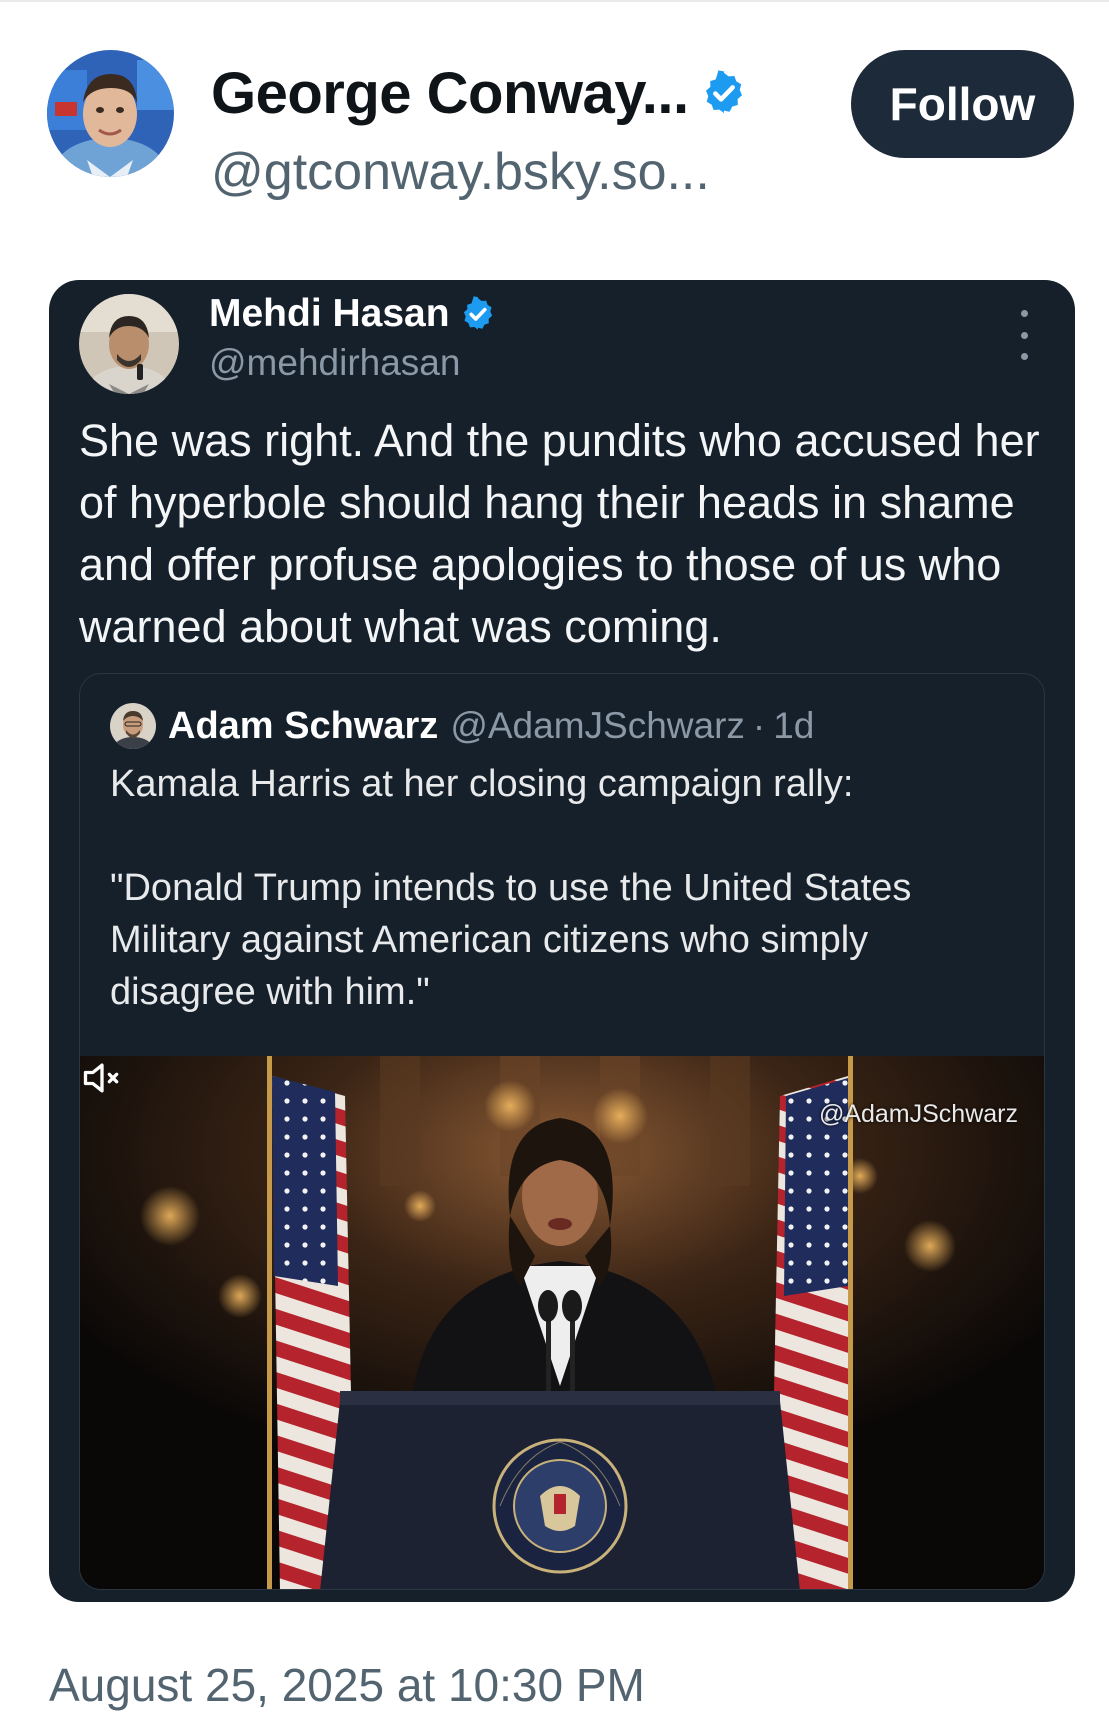 The image size is (1109, 1730). What do you see at coordinates (347, 1685) in the screenshot?
I see `post-timestamp: August 25, 2025 at 10:30 PM` at bounding box center [347, 1685].